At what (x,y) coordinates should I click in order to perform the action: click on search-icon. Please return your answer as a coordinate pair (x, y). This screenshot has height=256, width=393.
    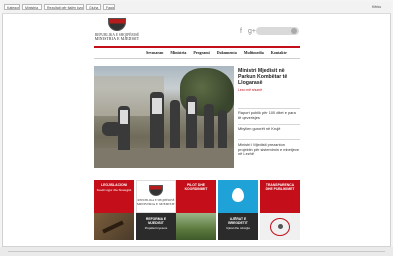
    Looking at the image, I should click on (294, 31).